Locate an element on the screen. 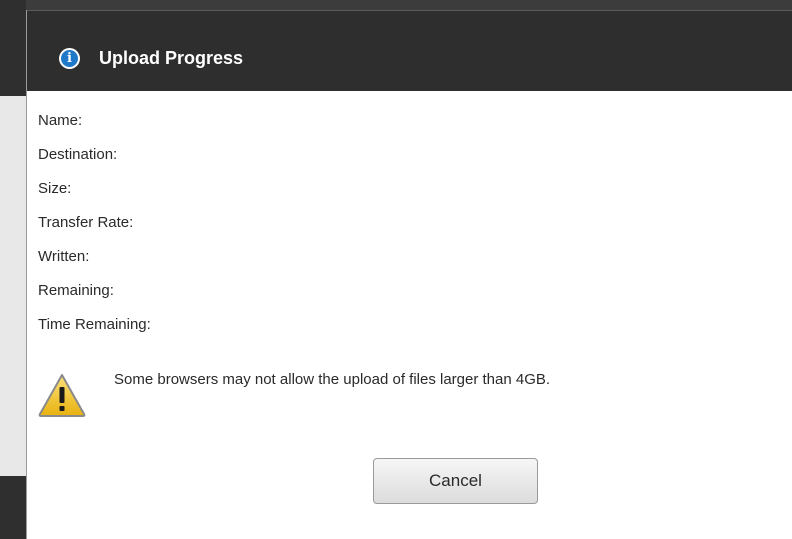 Image resolution: width=792 pixels, height=539 pixels. field-size: Size: is located at coordinates (94, 196).